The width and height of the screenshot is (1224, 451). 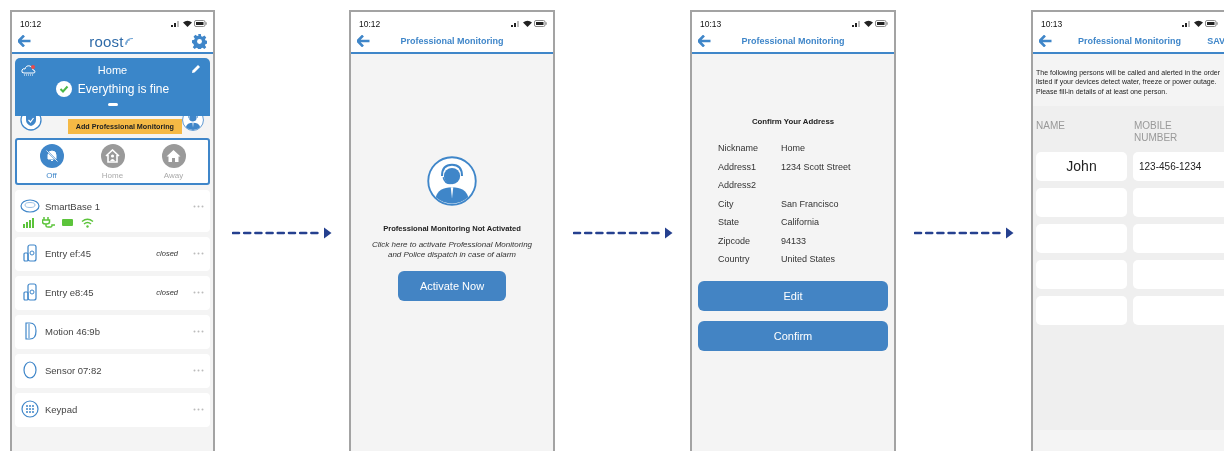 What do you see at coordinates (1215, 41) in the screenshot?
I see `save-button: SAV` at bounding box center [1215, 41].